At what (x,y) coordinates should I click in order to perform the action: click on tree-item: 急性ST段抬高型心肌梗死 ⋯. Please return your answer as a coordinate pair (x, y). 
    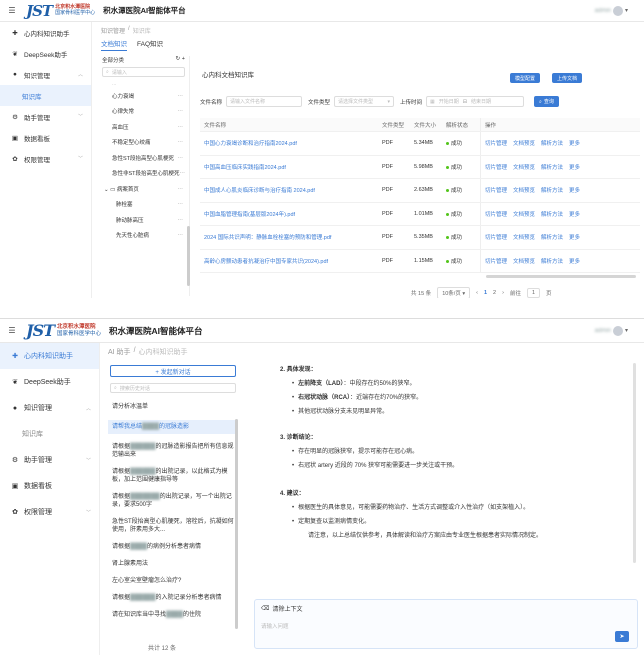
    Looking at the image, I should click on (143, 158).